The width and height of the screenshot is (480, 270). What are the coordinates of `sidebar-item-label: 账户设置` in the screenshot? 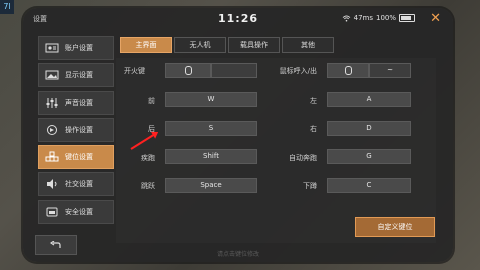 It's located at (79, 48).